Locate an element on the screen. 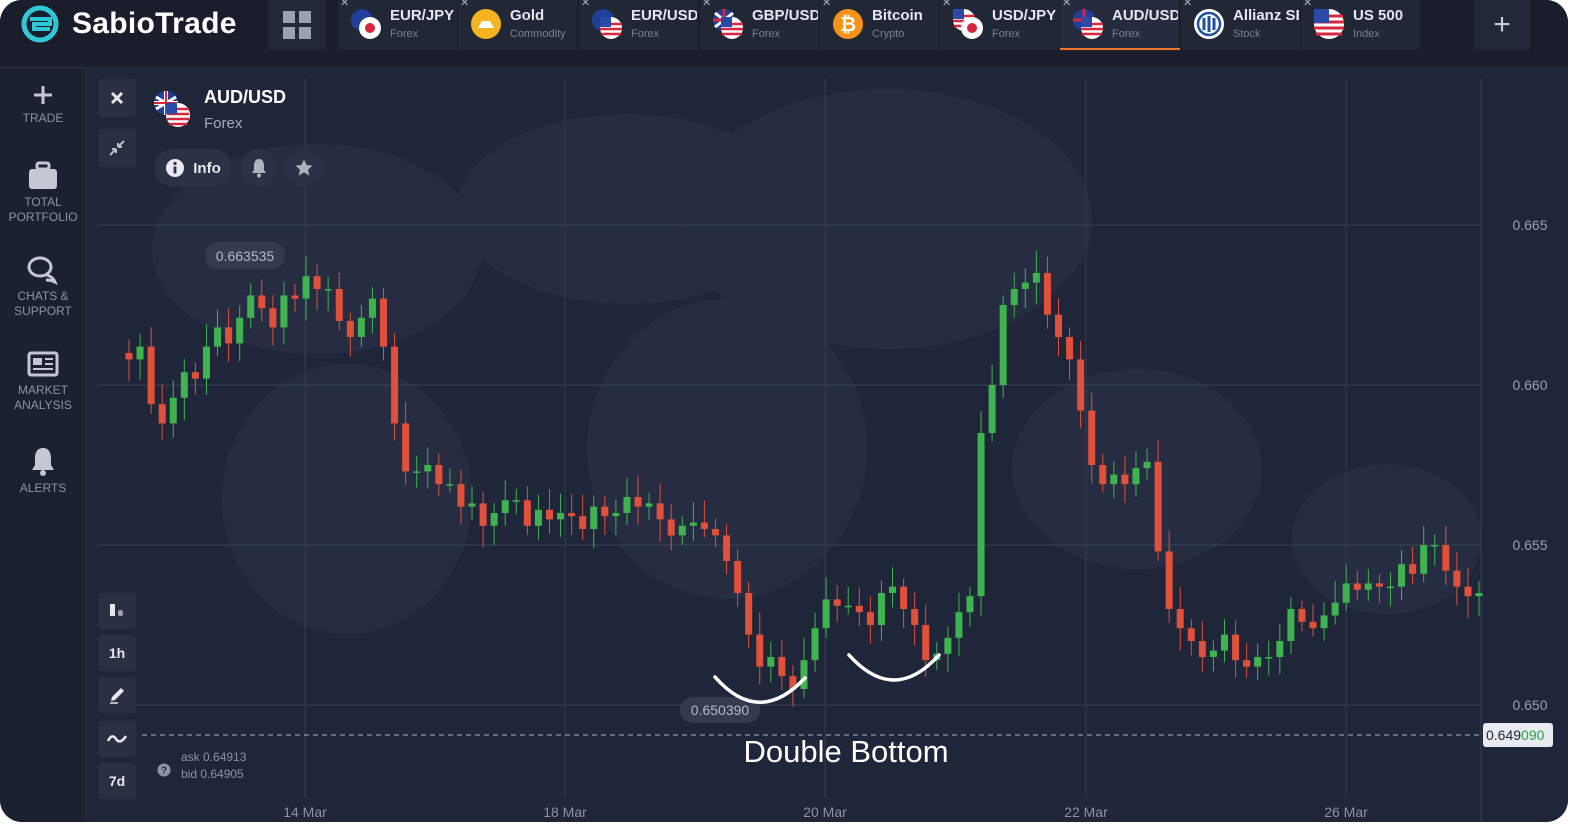  tab-eur-jpy: ✕ EUR/JPY Forex is located at coordinates (398, 25).